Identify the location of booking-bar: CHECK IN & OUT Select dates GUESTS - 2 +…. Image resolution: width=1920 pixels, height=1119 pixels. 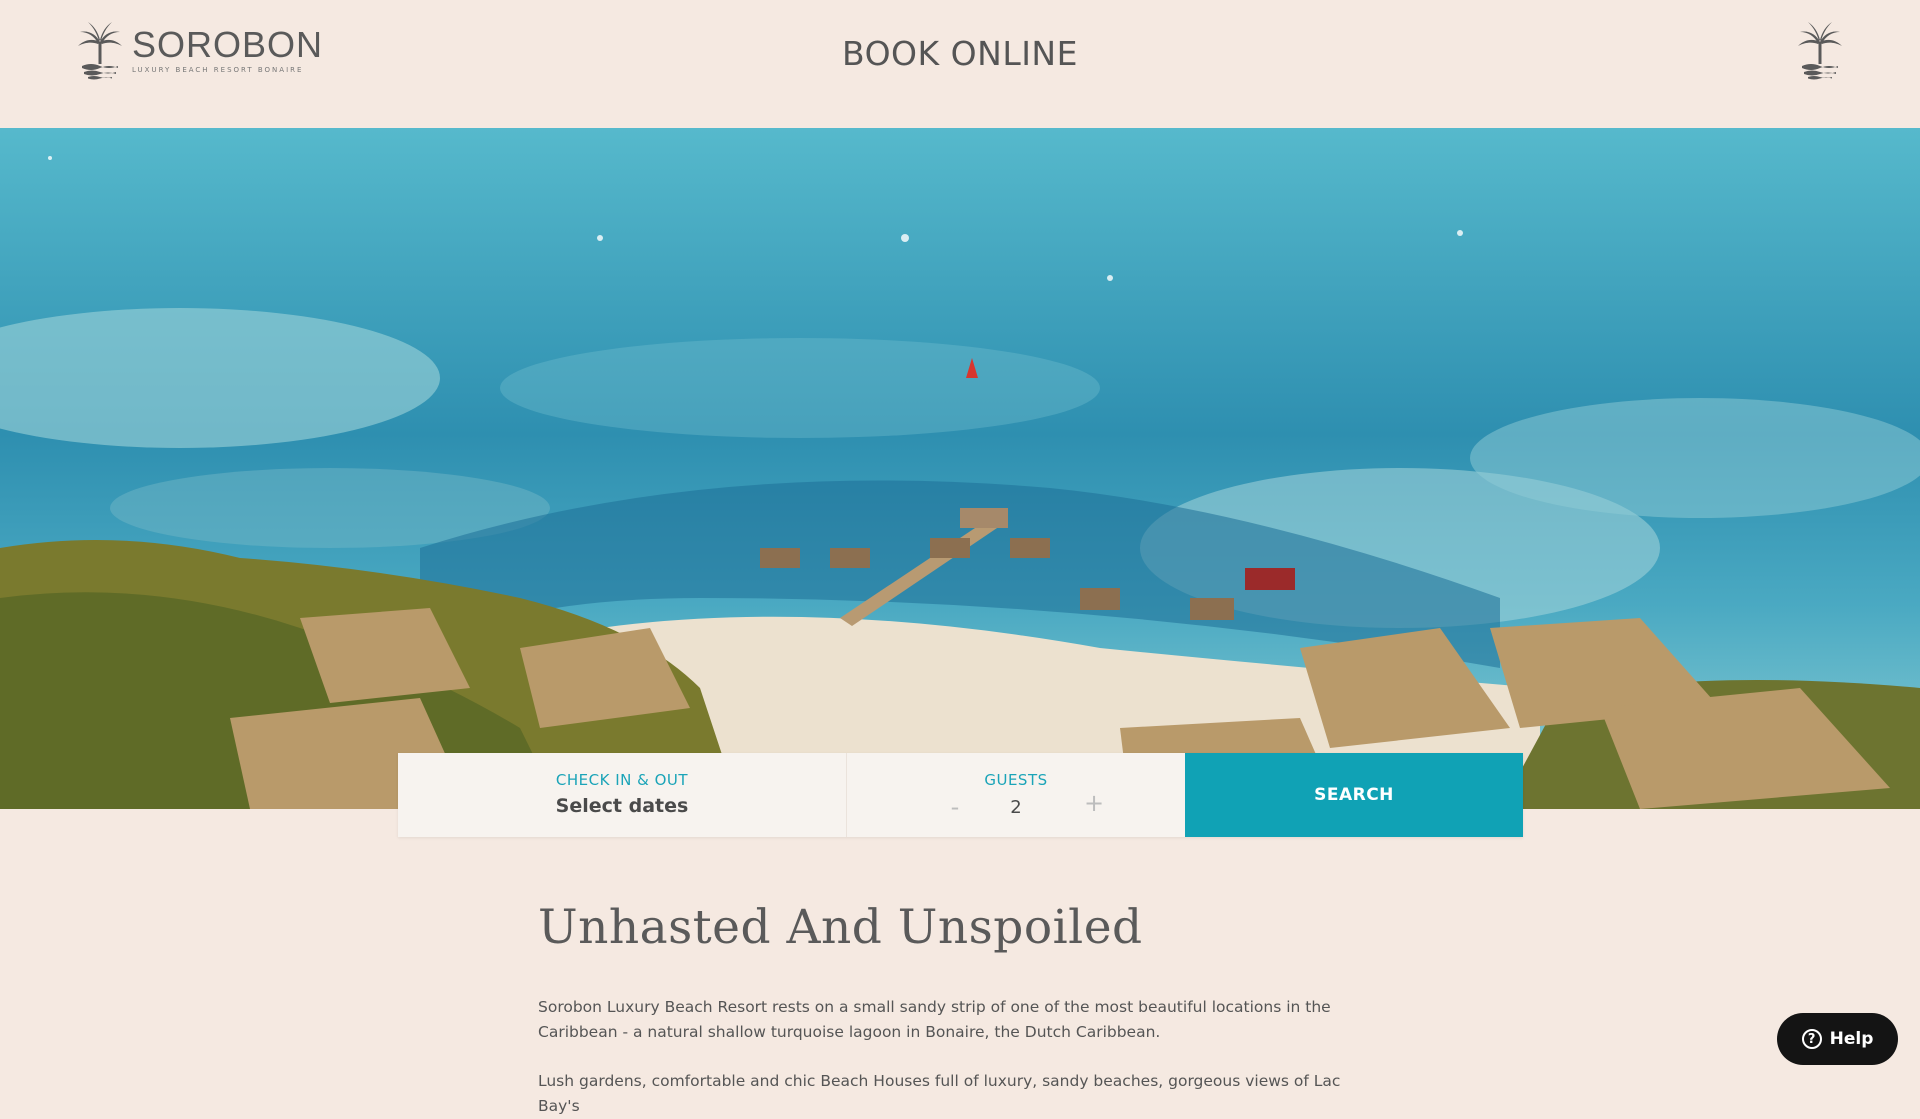
(960, 795).